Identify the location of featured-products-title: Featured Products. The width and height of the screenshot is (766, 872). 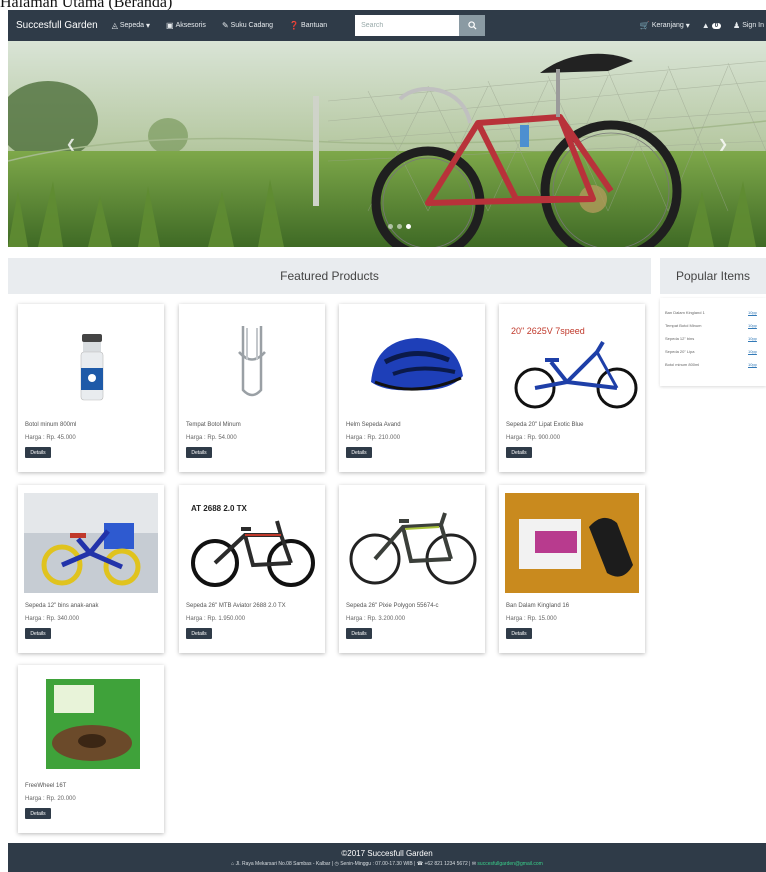
(329, 276).